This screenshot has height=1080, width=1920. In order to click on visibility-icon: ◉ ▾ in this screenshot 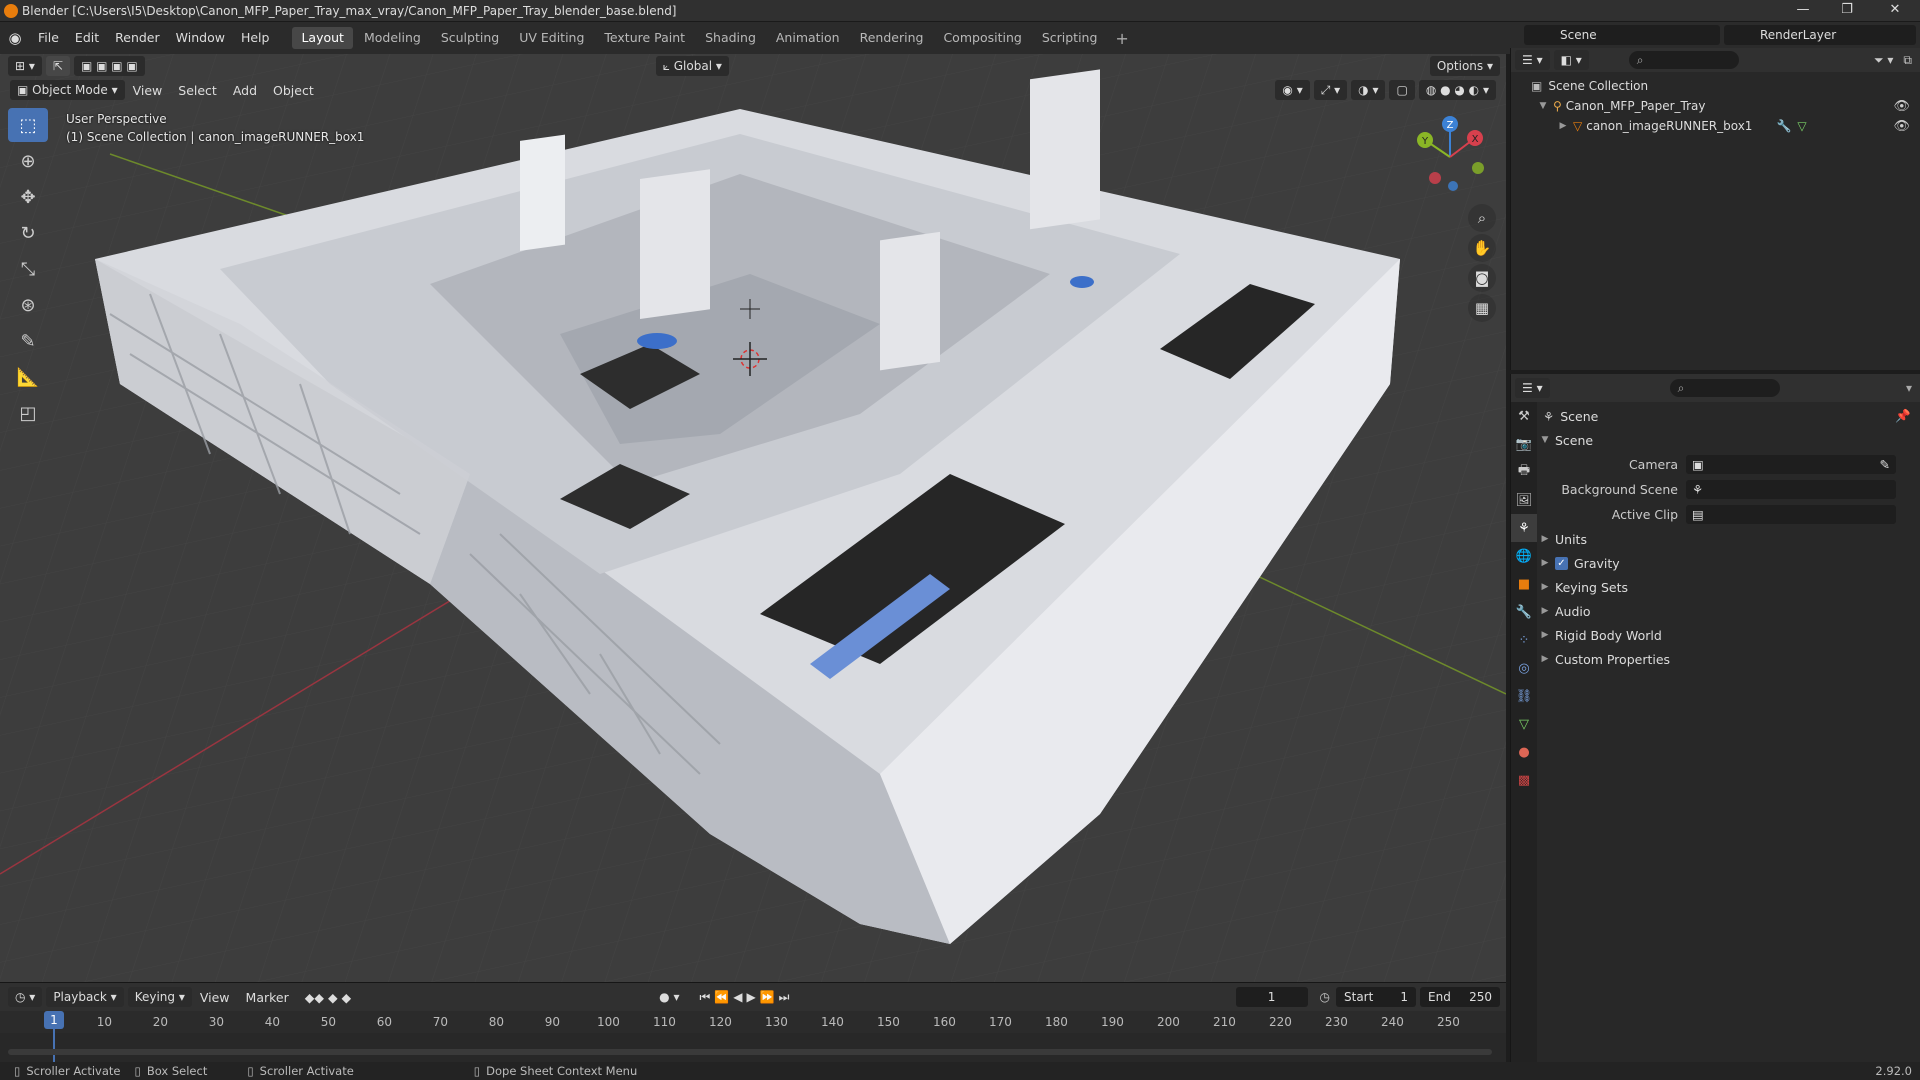, I will do `click(1292, 90)`.